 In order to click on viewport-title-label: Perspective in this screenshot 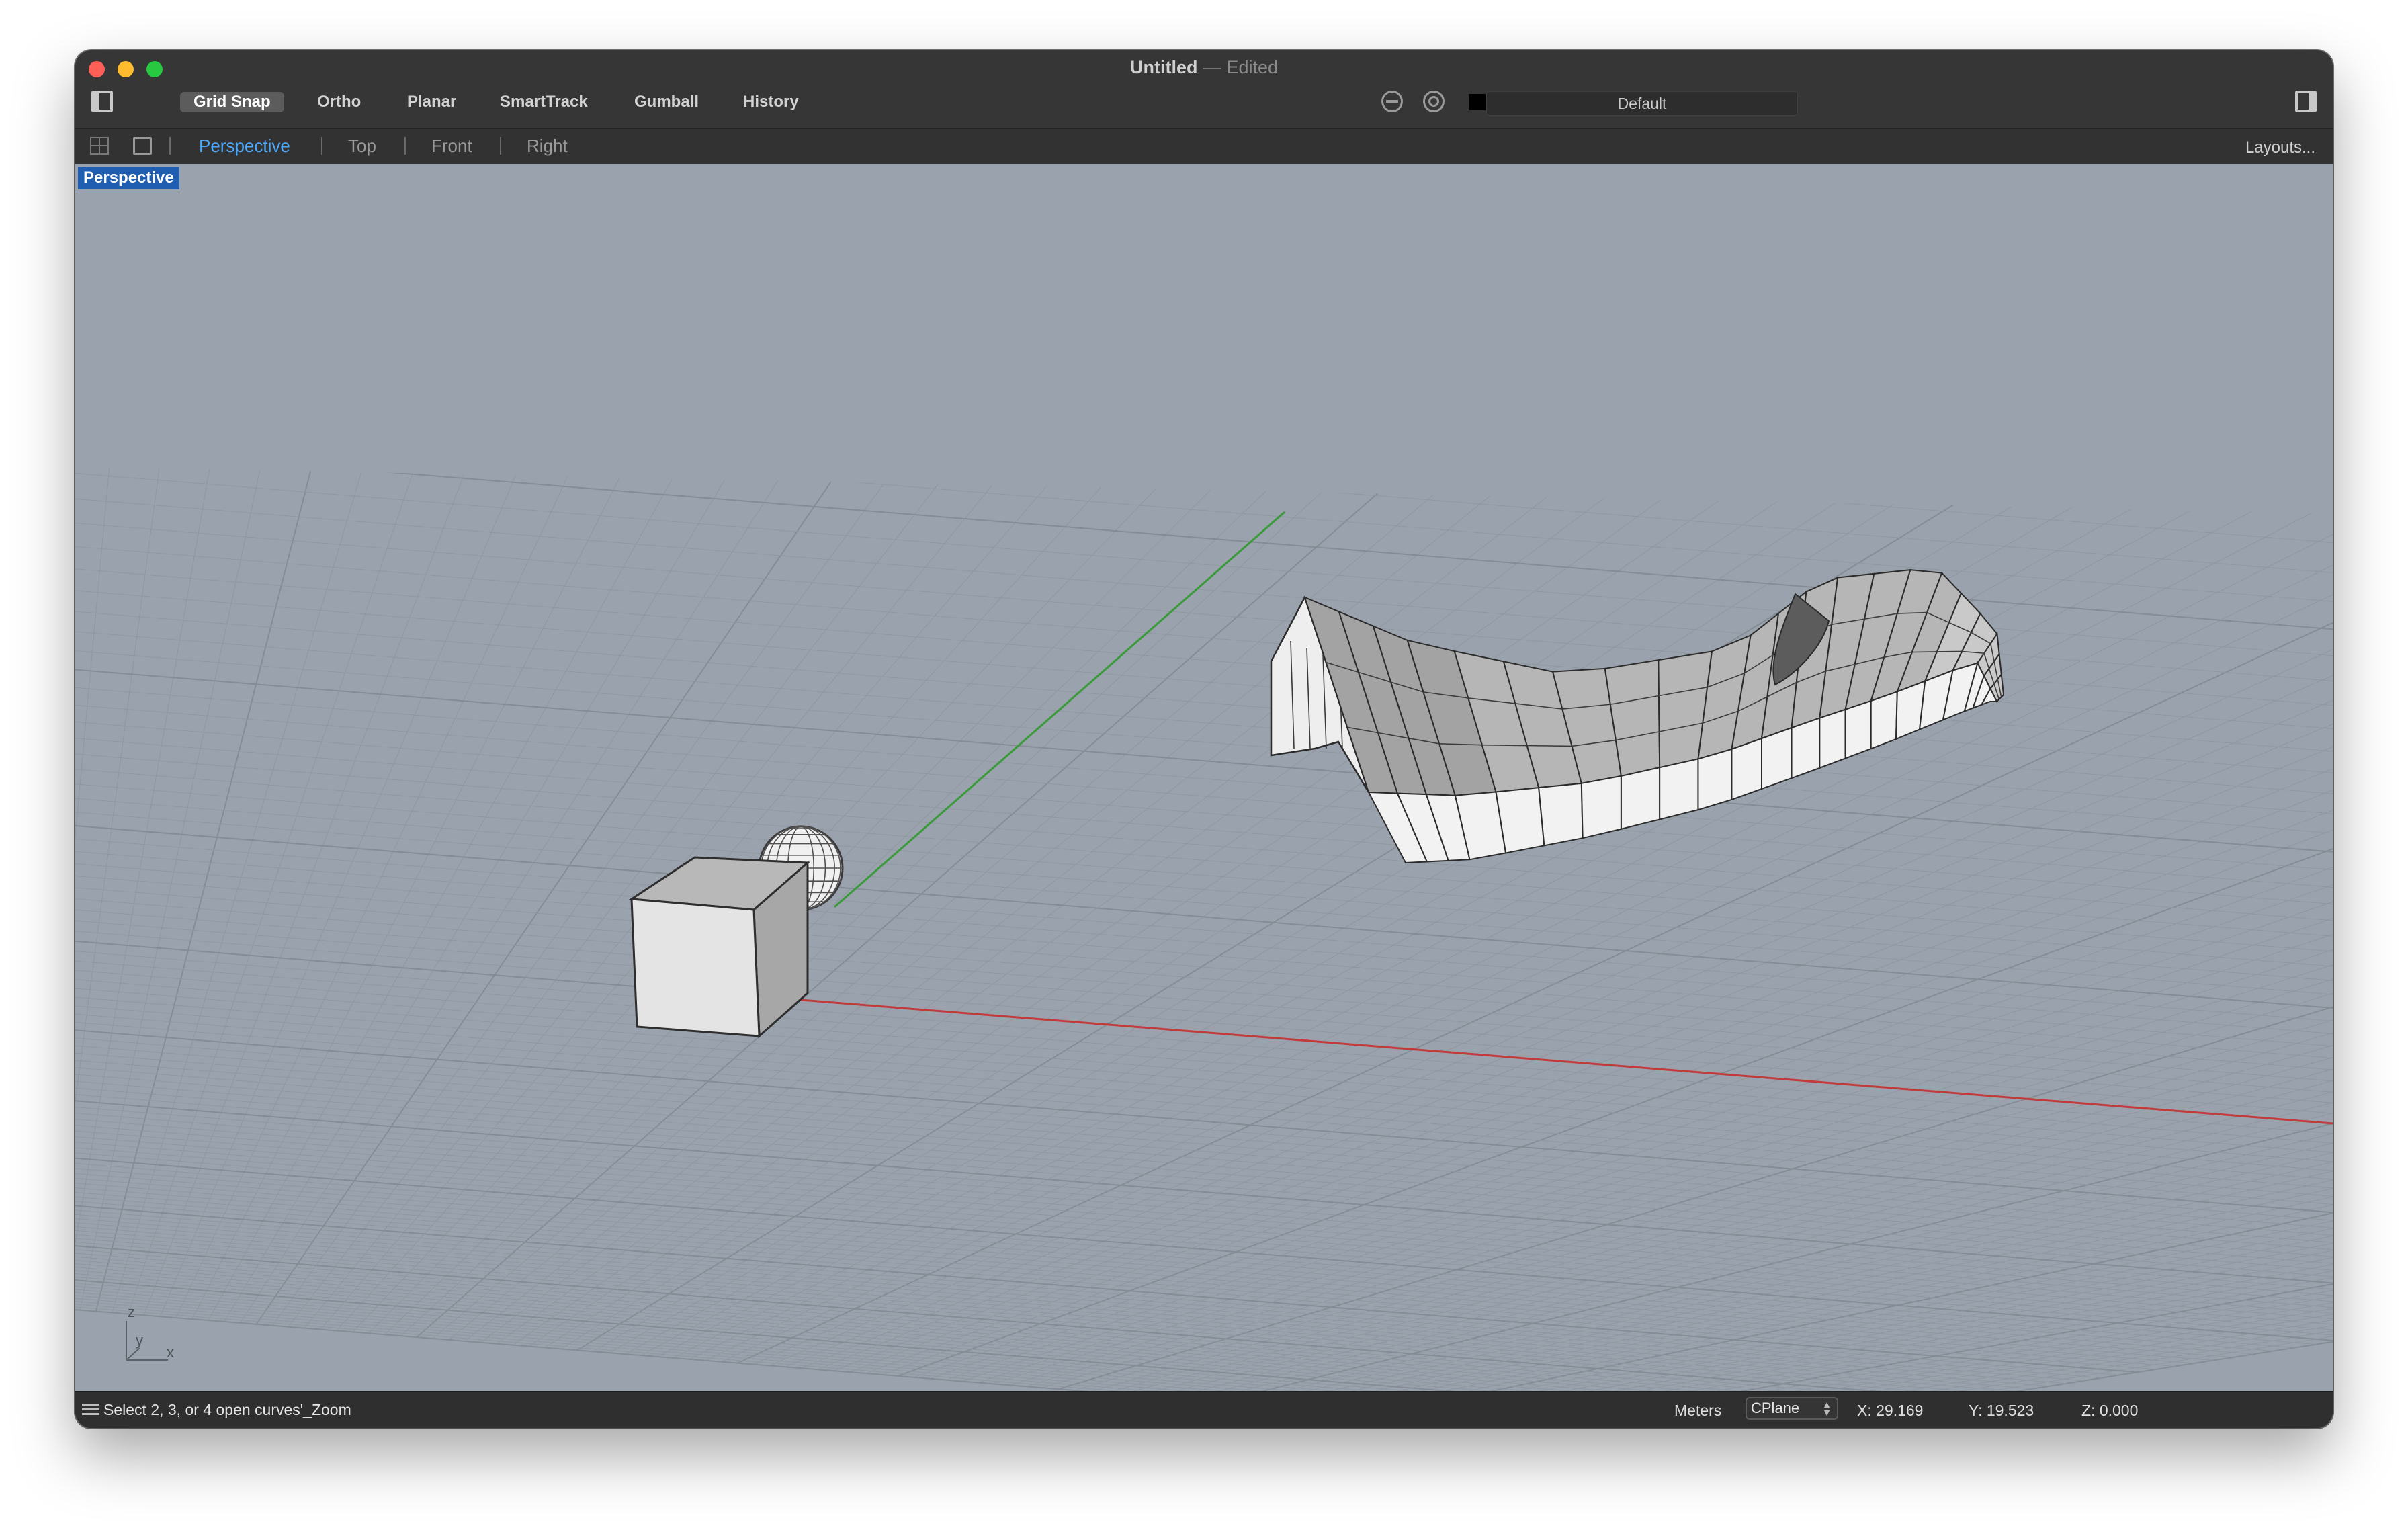, I will do `click(128, 178)`.